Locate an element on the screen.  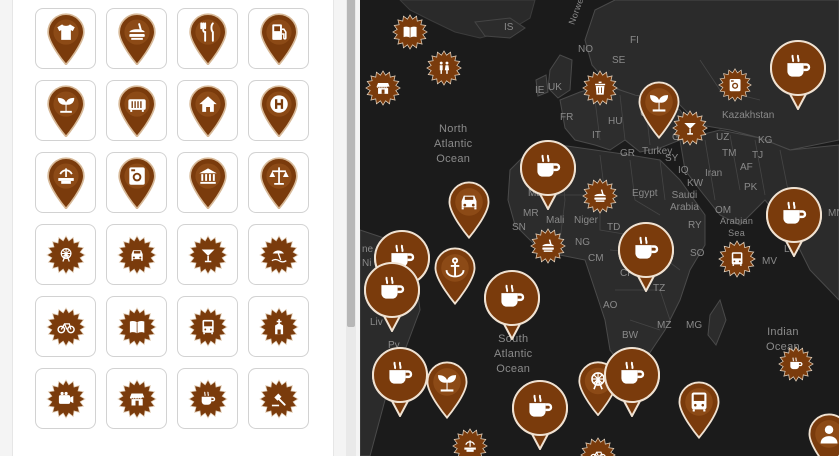
museum-icon is located at coordinates (208, 183).